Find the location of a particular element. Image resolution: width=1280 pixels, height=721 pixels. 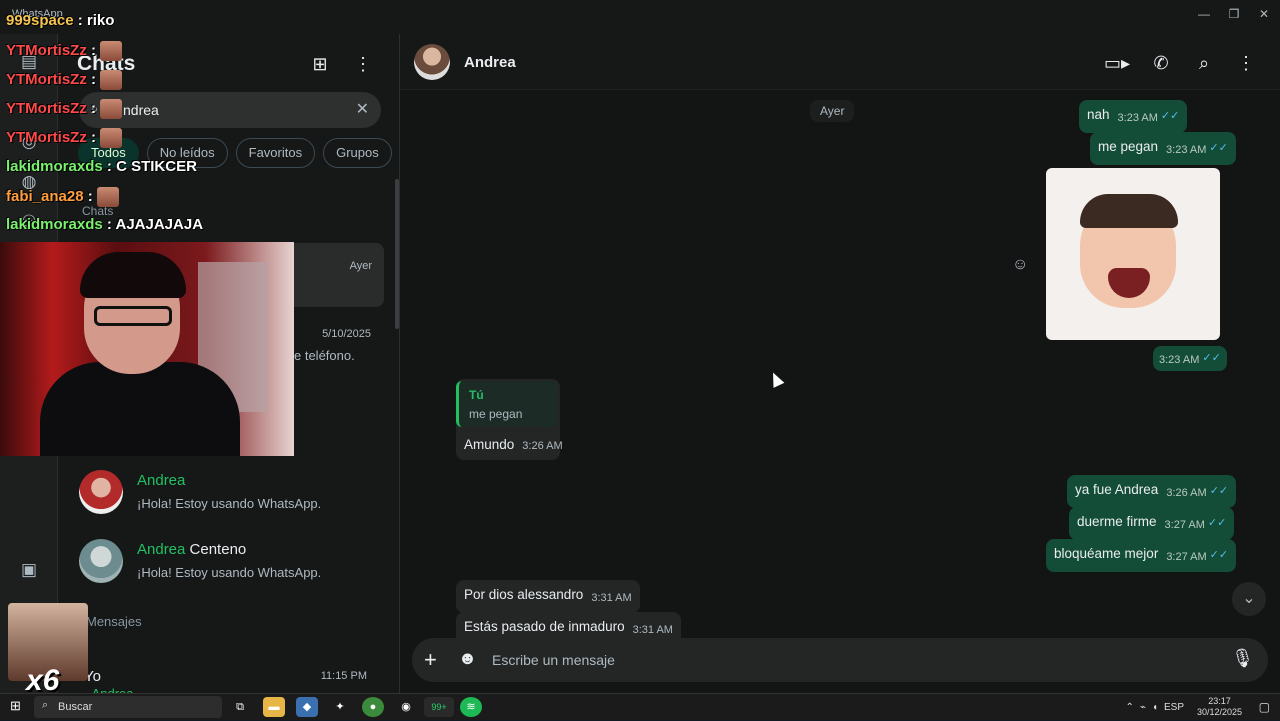

app-icon: ◆ is located at coordinates (307, 707).